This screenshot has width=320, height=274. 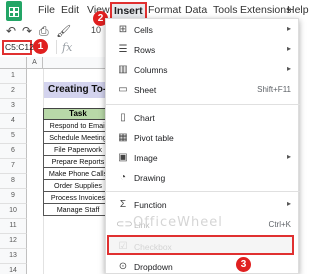 I want to click on row-header: 14, so click(x=13, y=269).